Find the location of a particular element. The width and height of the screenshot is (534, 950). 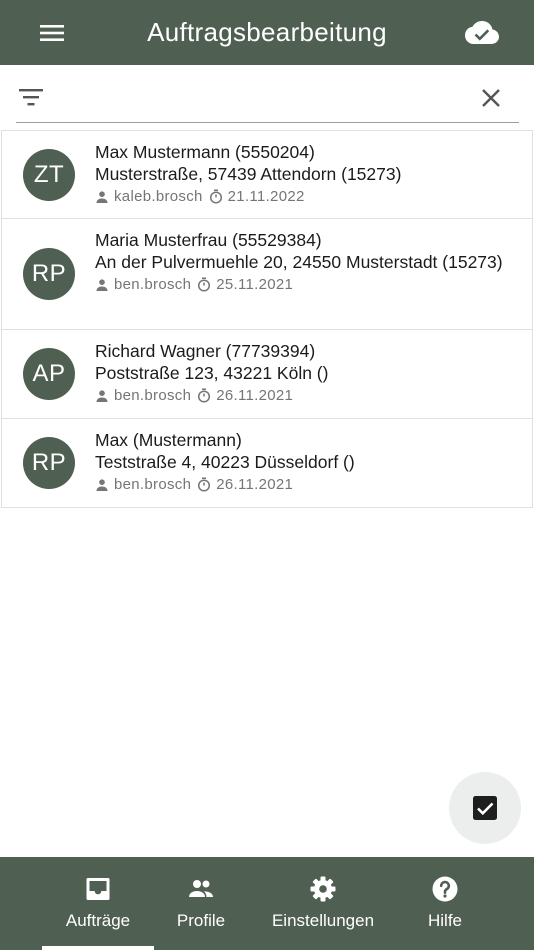

nav-item-profile: Profile is located at coordinates (201, 903).